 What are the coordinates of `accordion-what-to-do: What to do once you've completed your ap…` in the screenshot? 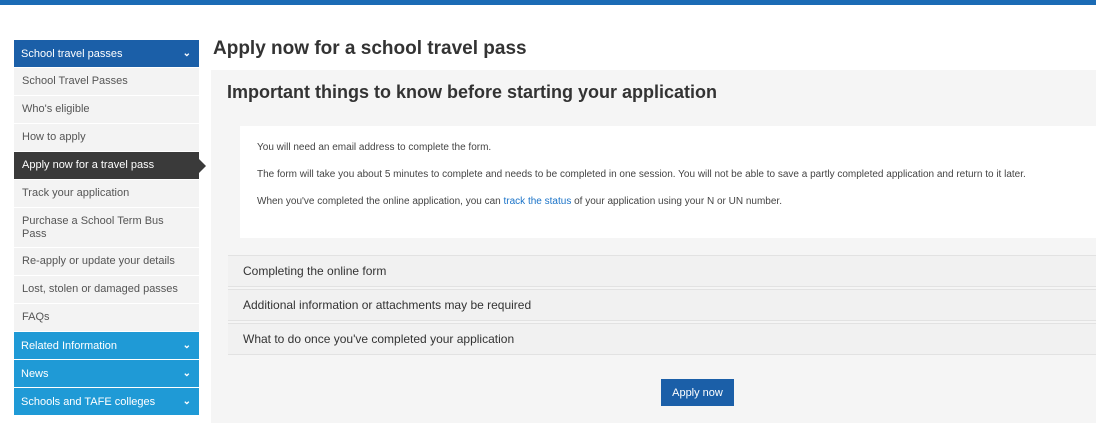 It's located at (662, 339).